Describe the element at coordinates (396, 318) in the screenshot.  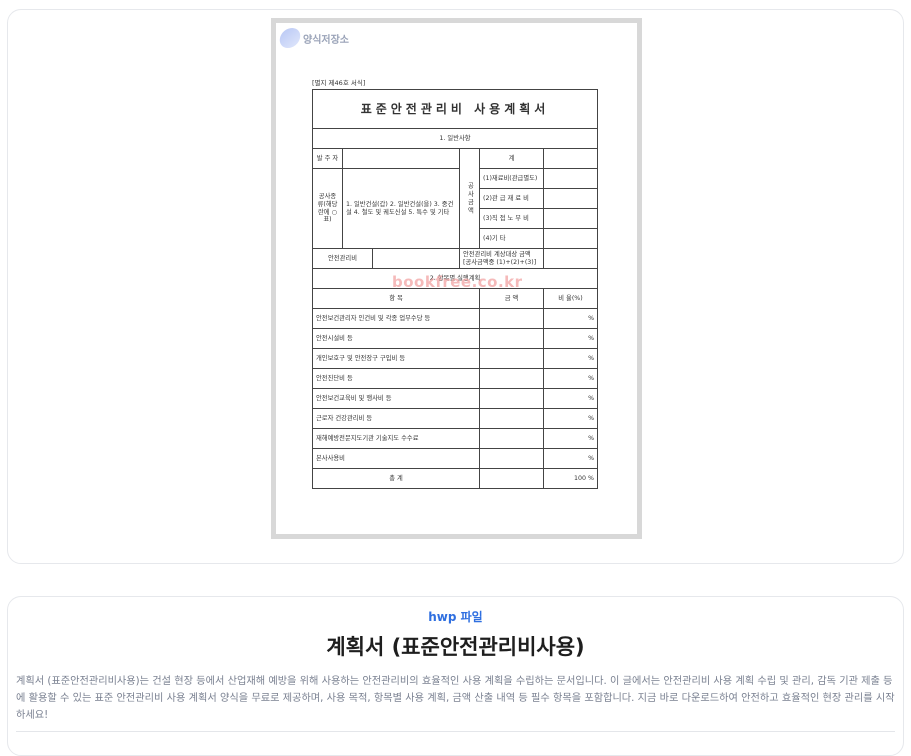
I see `plan-item: 안전보건관리자 인건비 및 각종 업무수당 등` at that location.